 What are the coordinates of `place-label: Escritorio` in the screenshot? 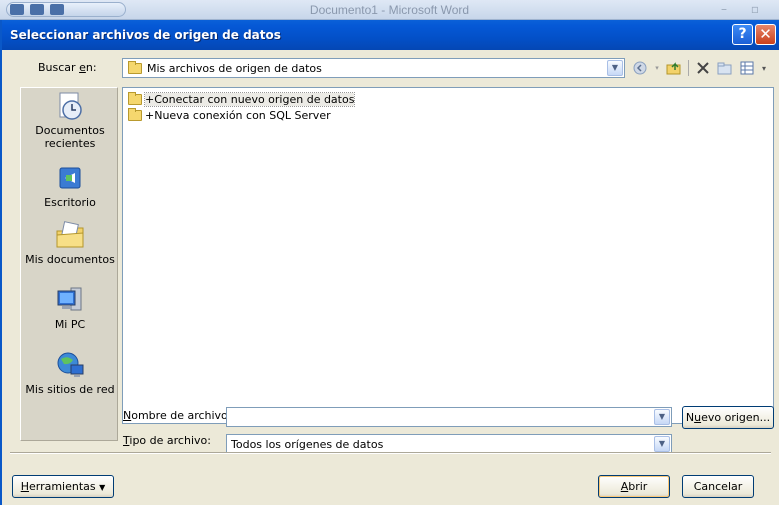 It's located at (70, 202).